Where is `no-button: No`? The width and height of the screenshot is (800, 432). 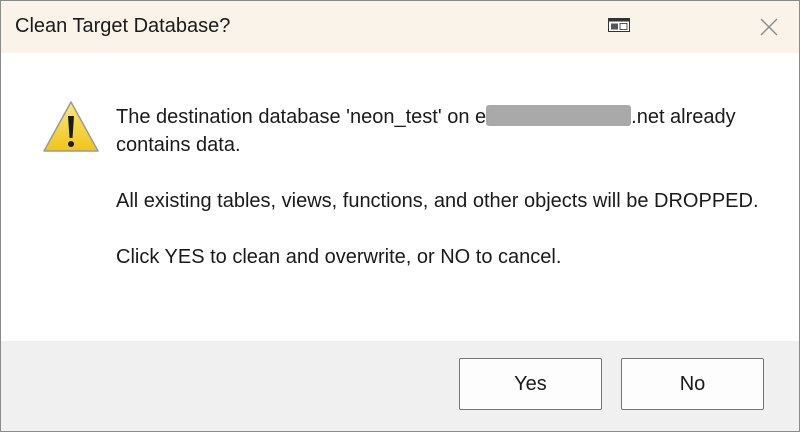 no-button: No is located at coordinates (692, 384).